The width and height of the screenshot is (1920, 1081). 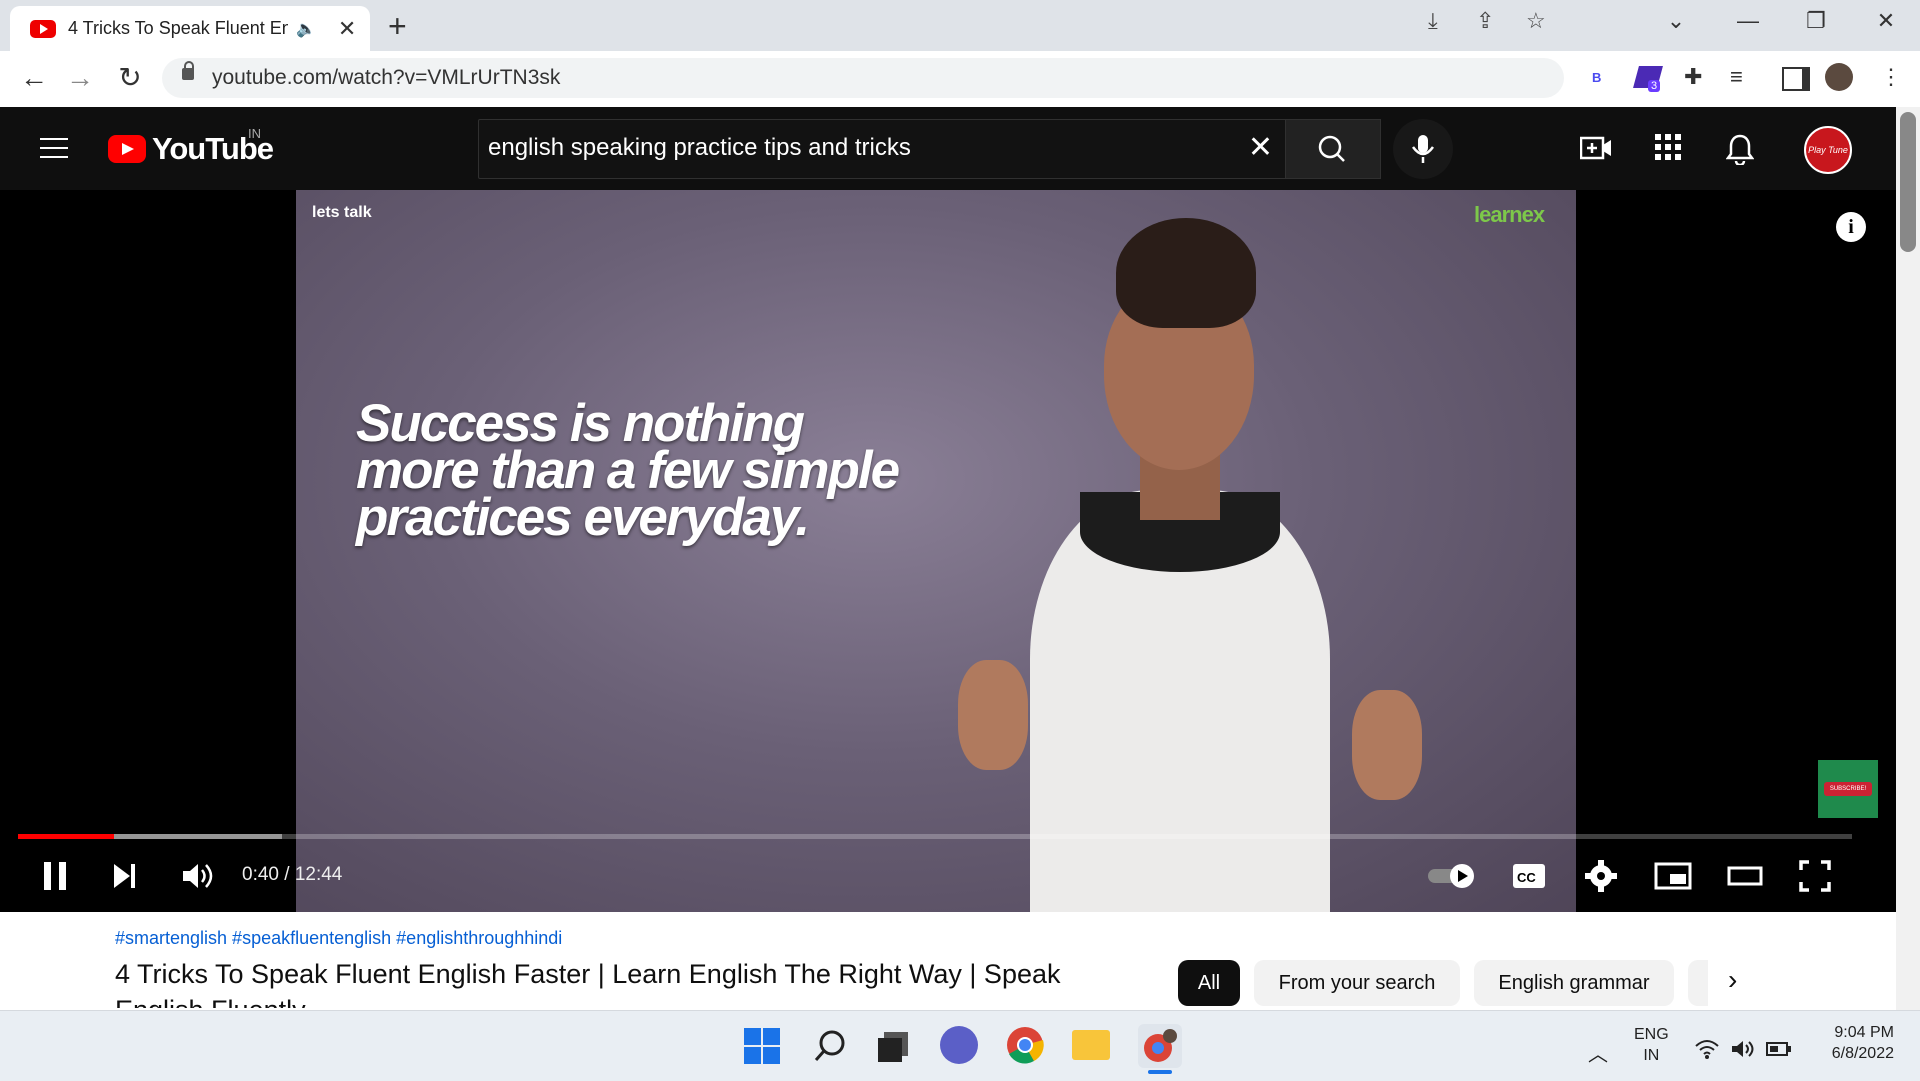 I want to click on pause-icon, so click(x=55, y=876).